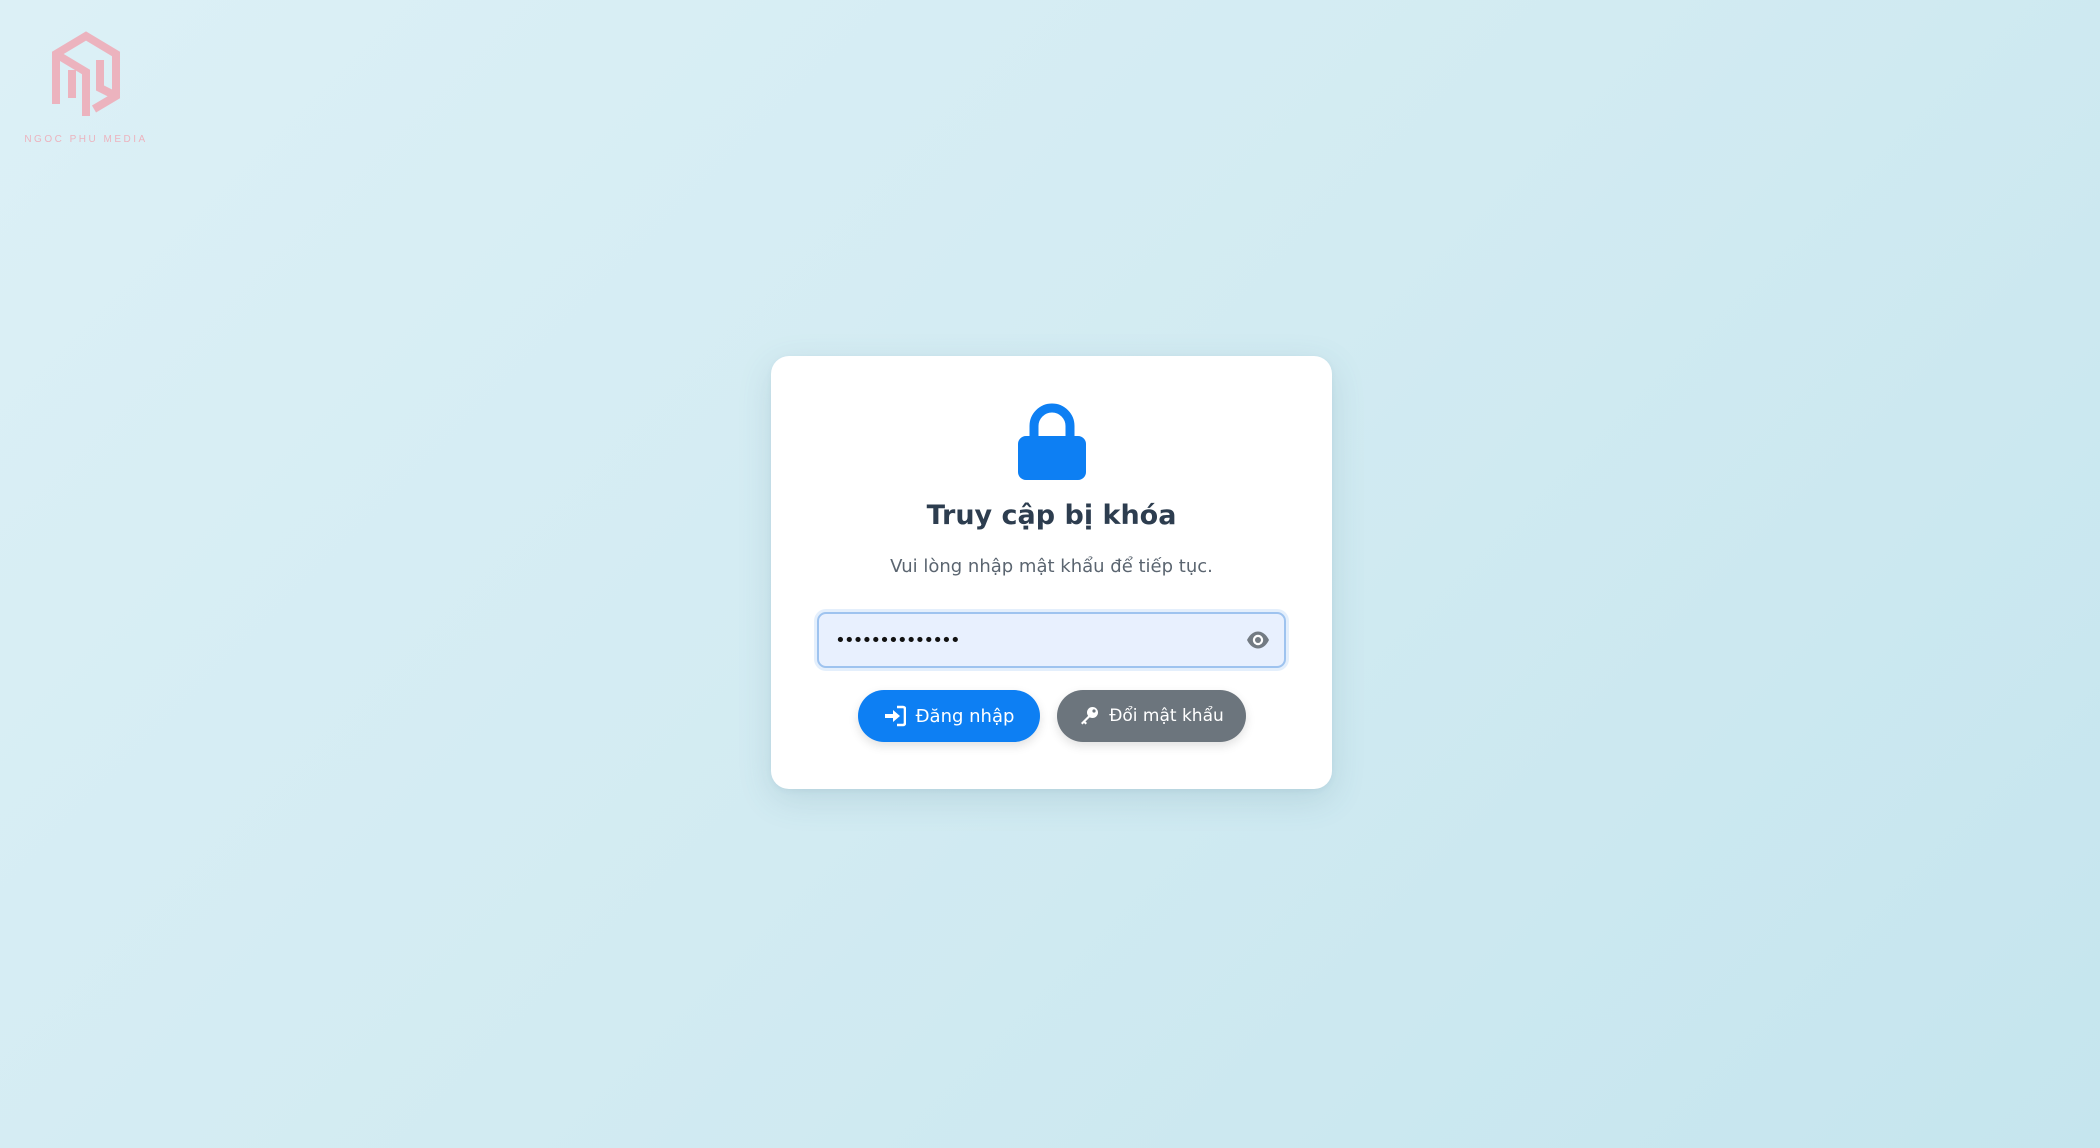  What do you see at coordinates (1051, 566) in the screenshot?
I see `page-subtitle: Vui lòng nhập mật khẩu để tiếp tục.` at bounding box center [1051, 566].